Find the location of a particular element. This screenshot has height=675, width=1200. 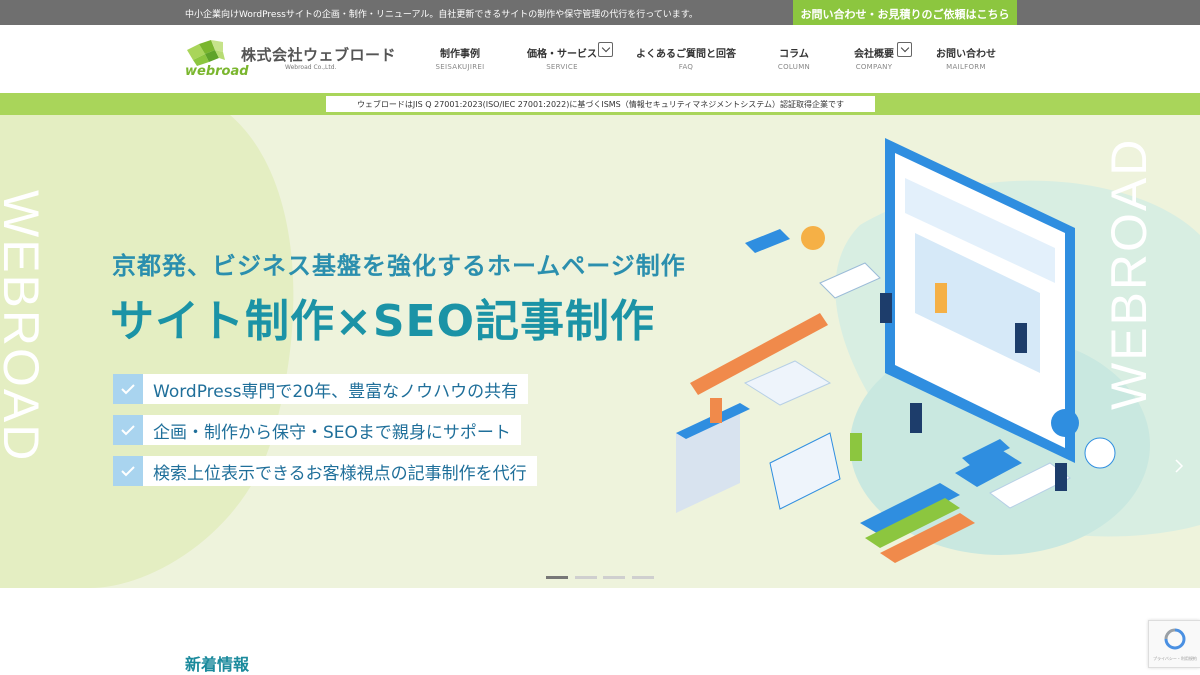

nav-item-contact: お問い合わせ MAILFORM is located at coordinates (966, 58).